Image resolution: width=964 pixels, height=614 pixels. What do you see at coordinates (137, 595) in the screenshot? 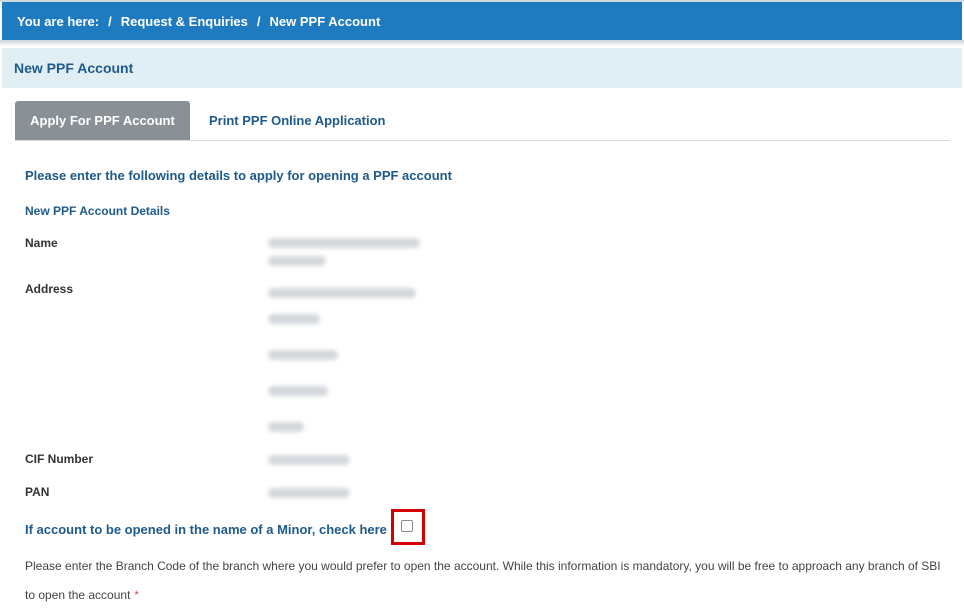
I see `required-asterisk: *` at bounding box center [137, 595].